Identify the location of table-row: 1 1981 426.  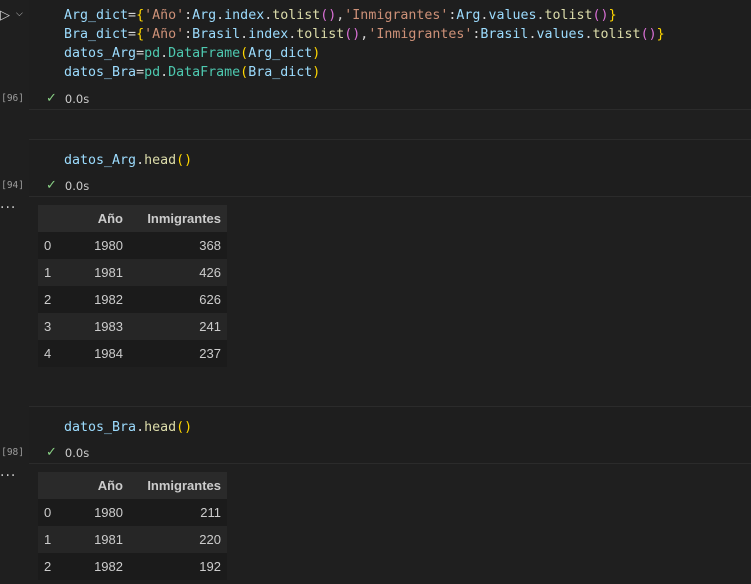
(132, 272).